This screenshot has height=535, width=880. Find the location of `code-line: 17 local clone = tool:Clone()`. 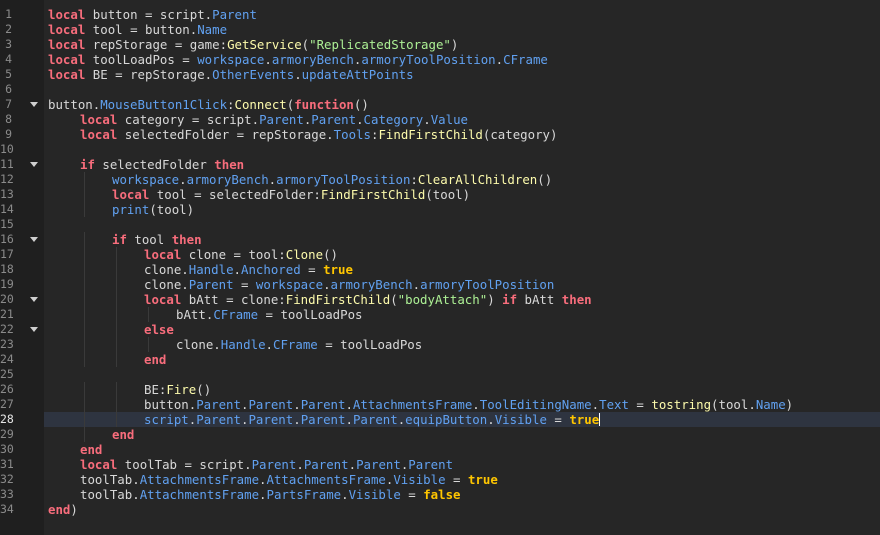

code-line: 17 local clone = tool:Clone() is located at coordinates (440, 254).